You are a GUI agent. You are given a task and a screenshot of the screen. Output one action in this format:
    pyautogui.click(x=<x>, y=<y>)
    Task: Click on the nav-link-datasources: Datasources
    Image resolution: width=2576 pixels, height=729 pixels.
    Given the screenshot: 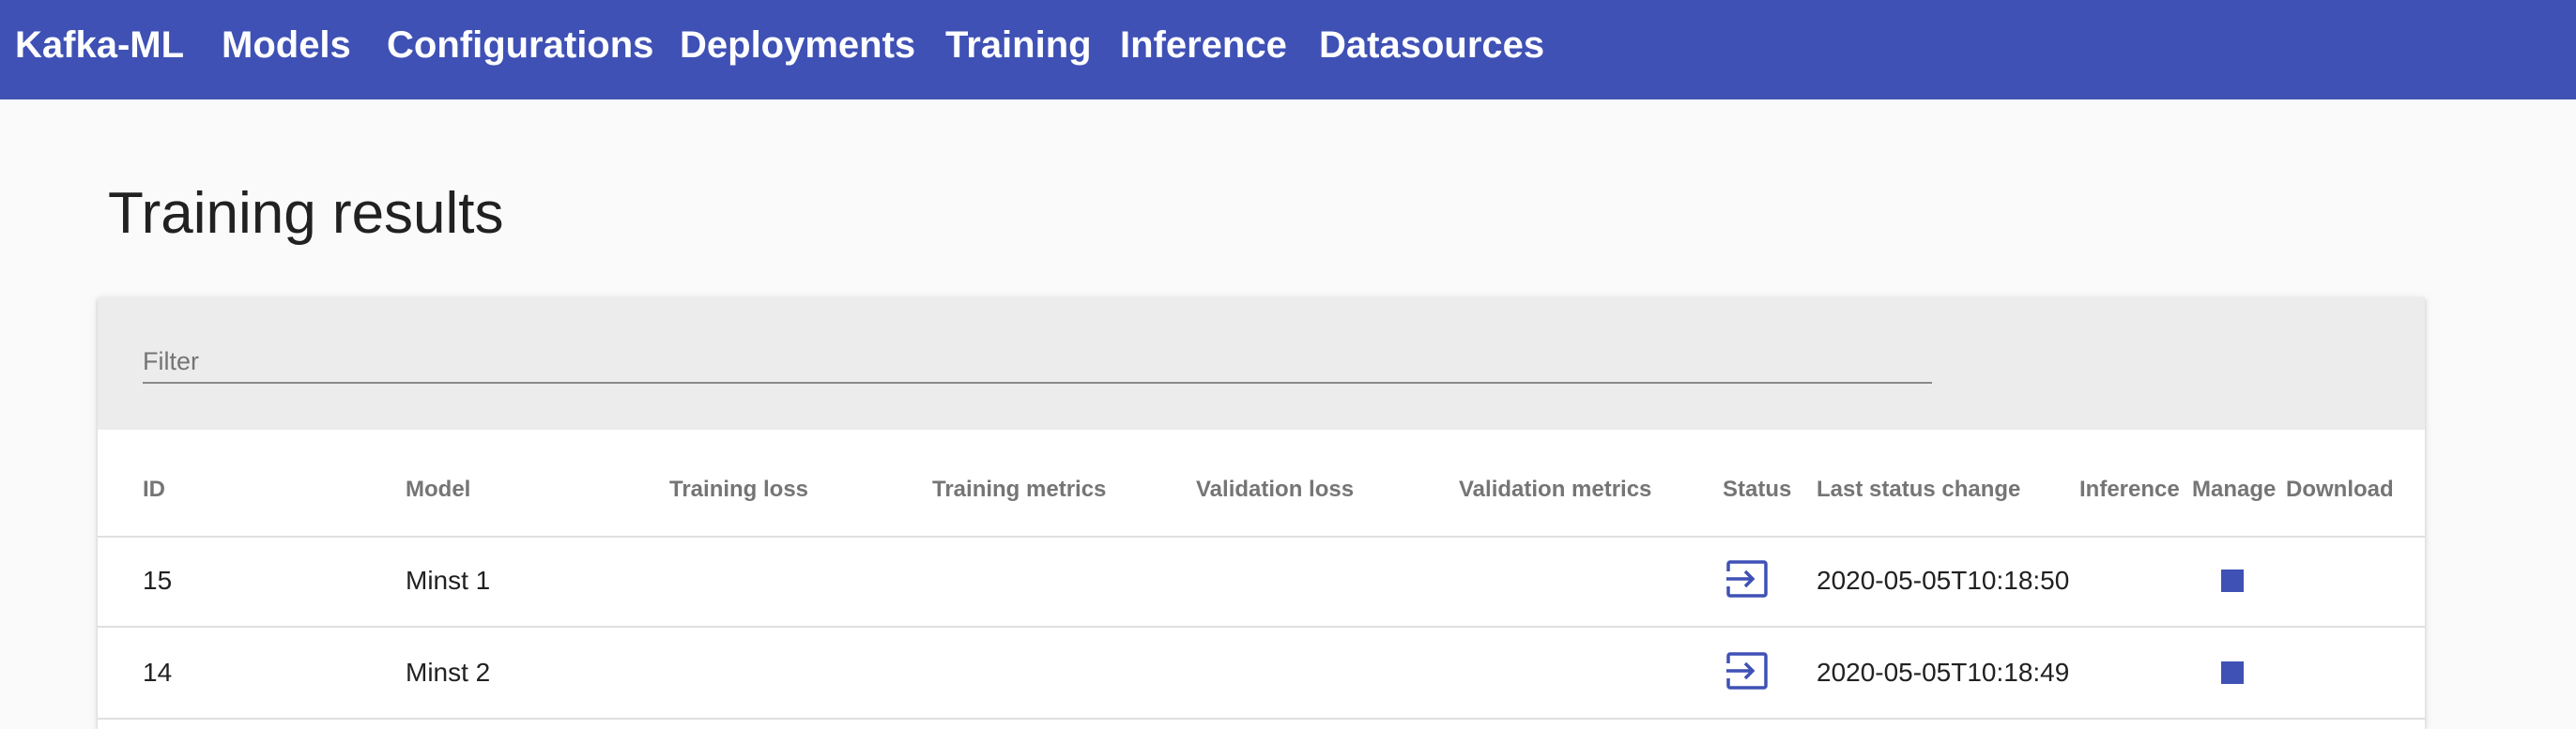 What is the action you would take?
    pyautogui.click(x=1432, y=45)
    